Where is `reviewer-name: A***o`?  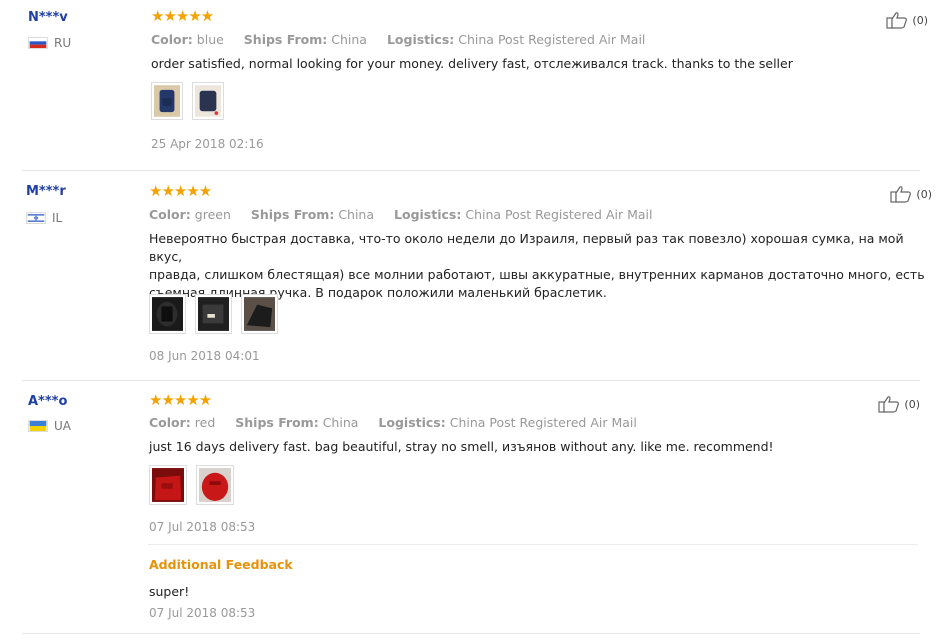
reviewer-name: A***o is located at coordinates (47, 401).